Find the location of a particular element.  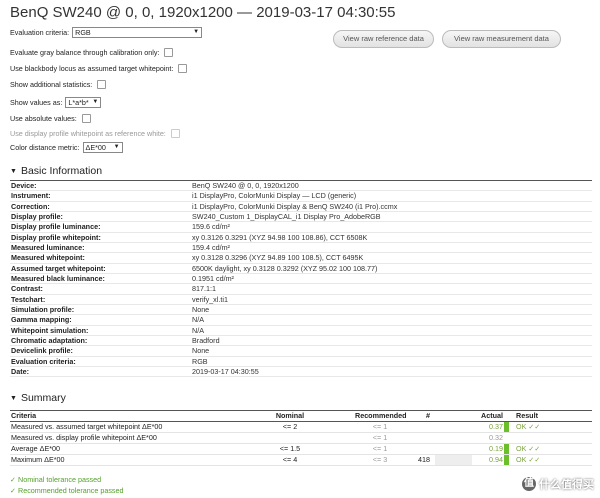

basic-info-heading: ▼ Basic Information is located at coordinates (56, 171).